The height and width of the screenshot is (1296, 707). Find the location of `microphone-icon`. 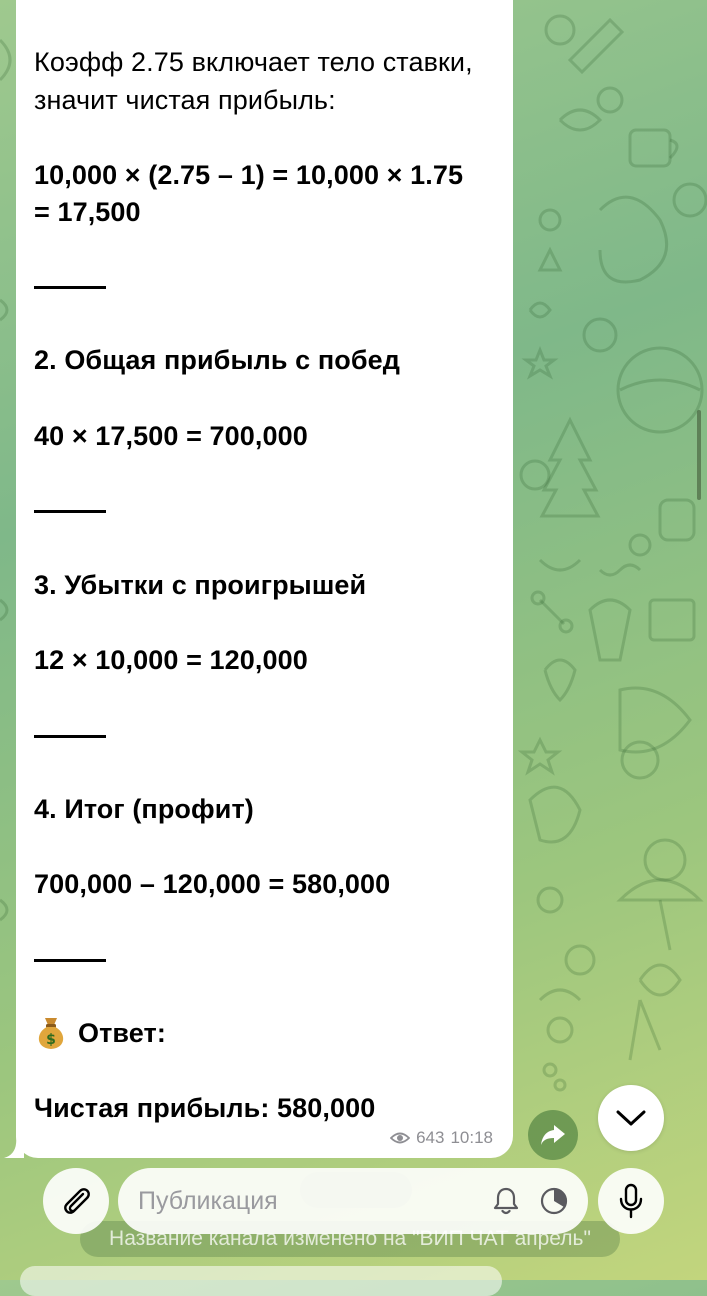

microphone-icon is located at coordinates (631, 1201).